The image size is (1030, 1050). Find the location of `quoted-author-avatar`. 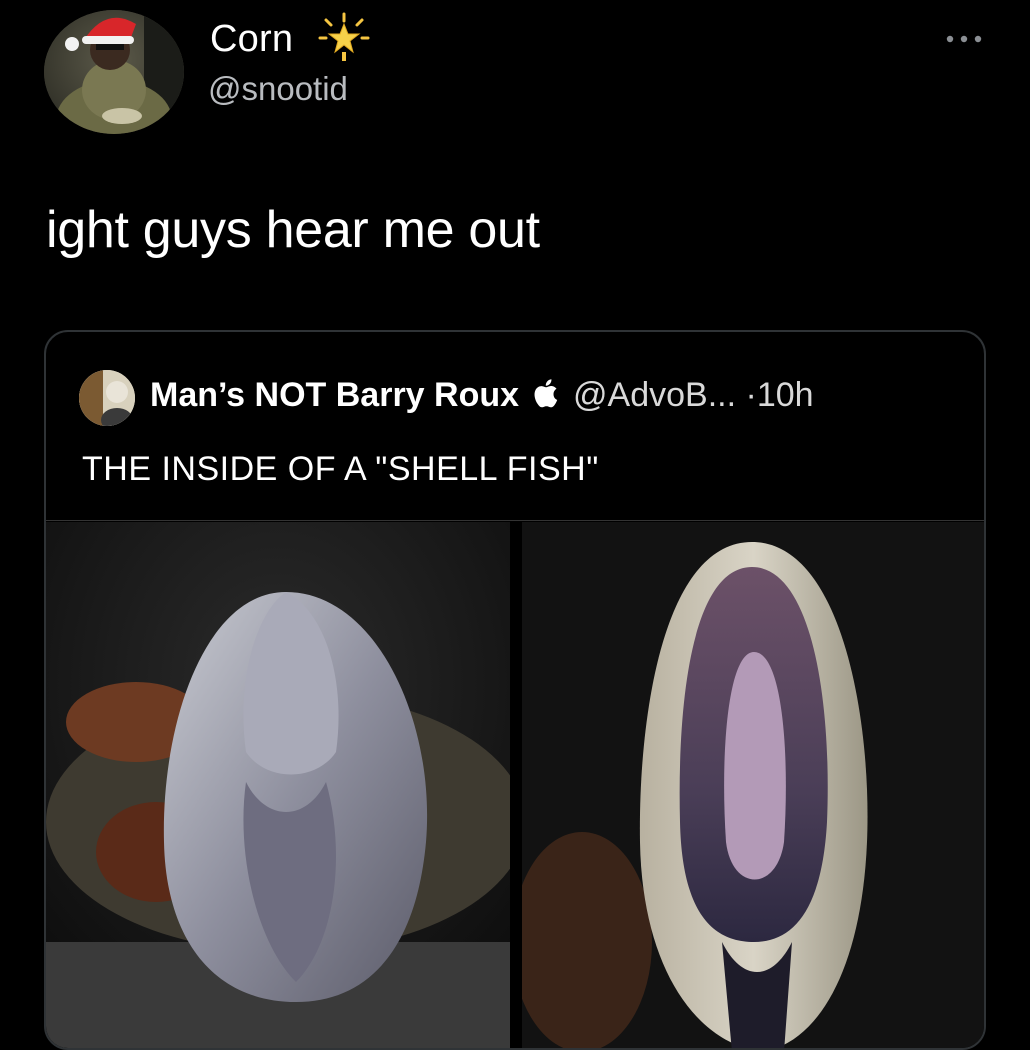

quoted-author-avatar is located at coordinates (107, 398).